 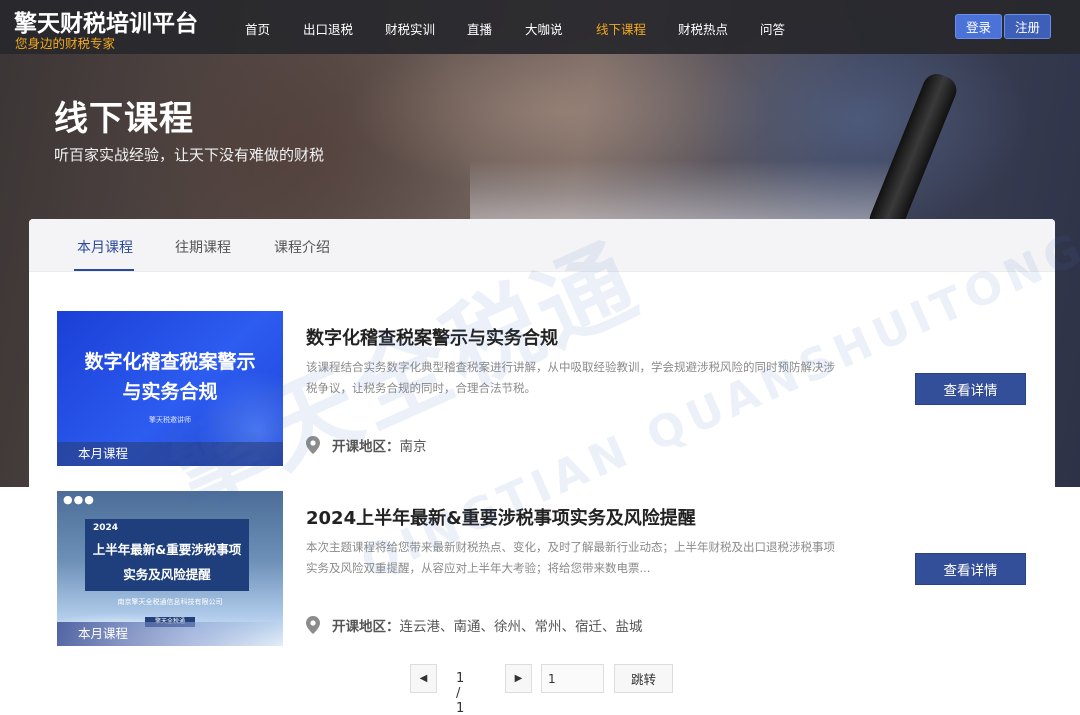 What do you see at coordinates (544, 28) in the screenshot?
I see `nav-item-expert-talk: 大咖说` at bounding box center [544, 28].